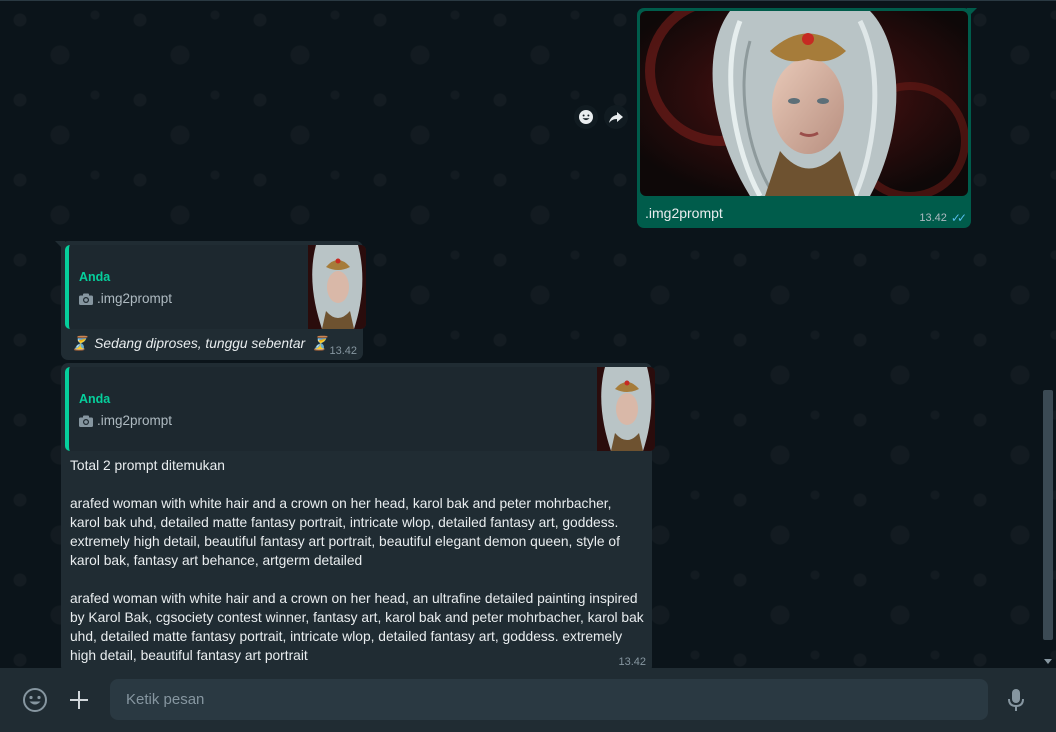 The image size is (1056, 732). I want to click on emoji-react-icon, so click(586, 117).